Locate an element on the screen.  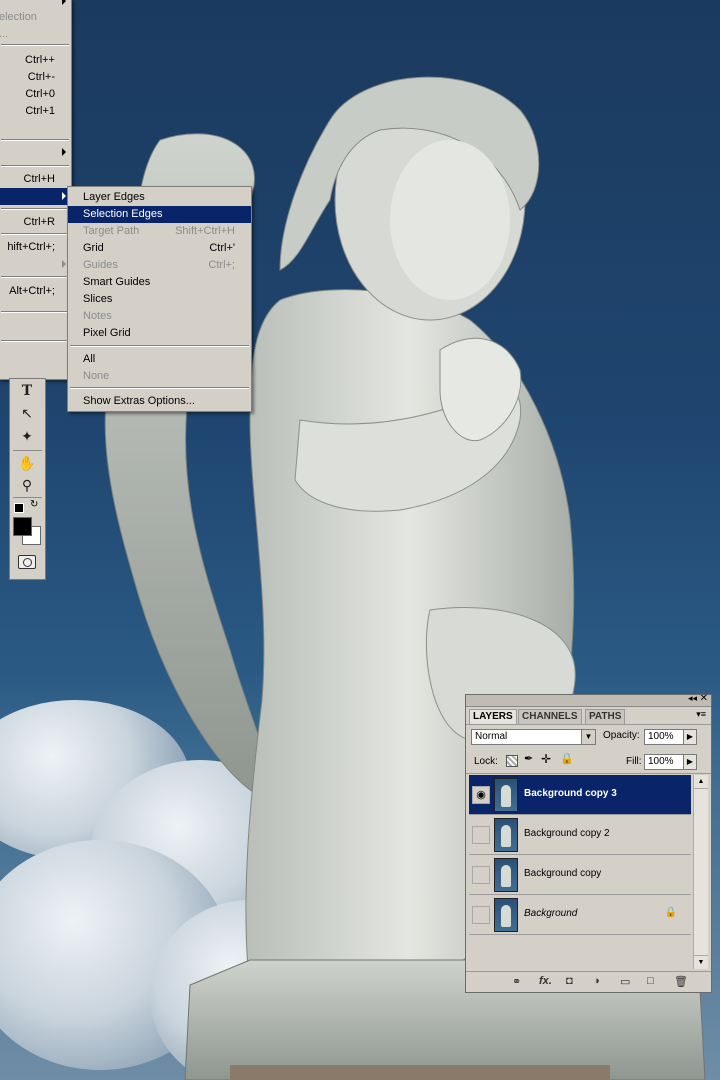
collapse-panel-icon: ◂◂ is located at coordinates (692, 698).